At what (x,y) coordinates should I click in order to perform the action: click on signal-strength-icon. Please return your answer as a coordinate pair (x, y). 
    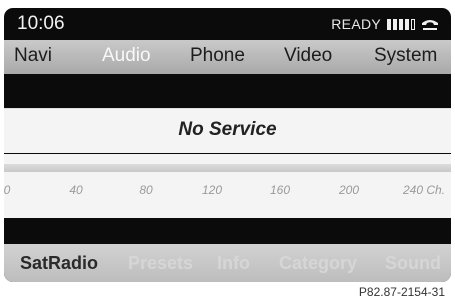
    Looking at the image, I should click on (401, 24).